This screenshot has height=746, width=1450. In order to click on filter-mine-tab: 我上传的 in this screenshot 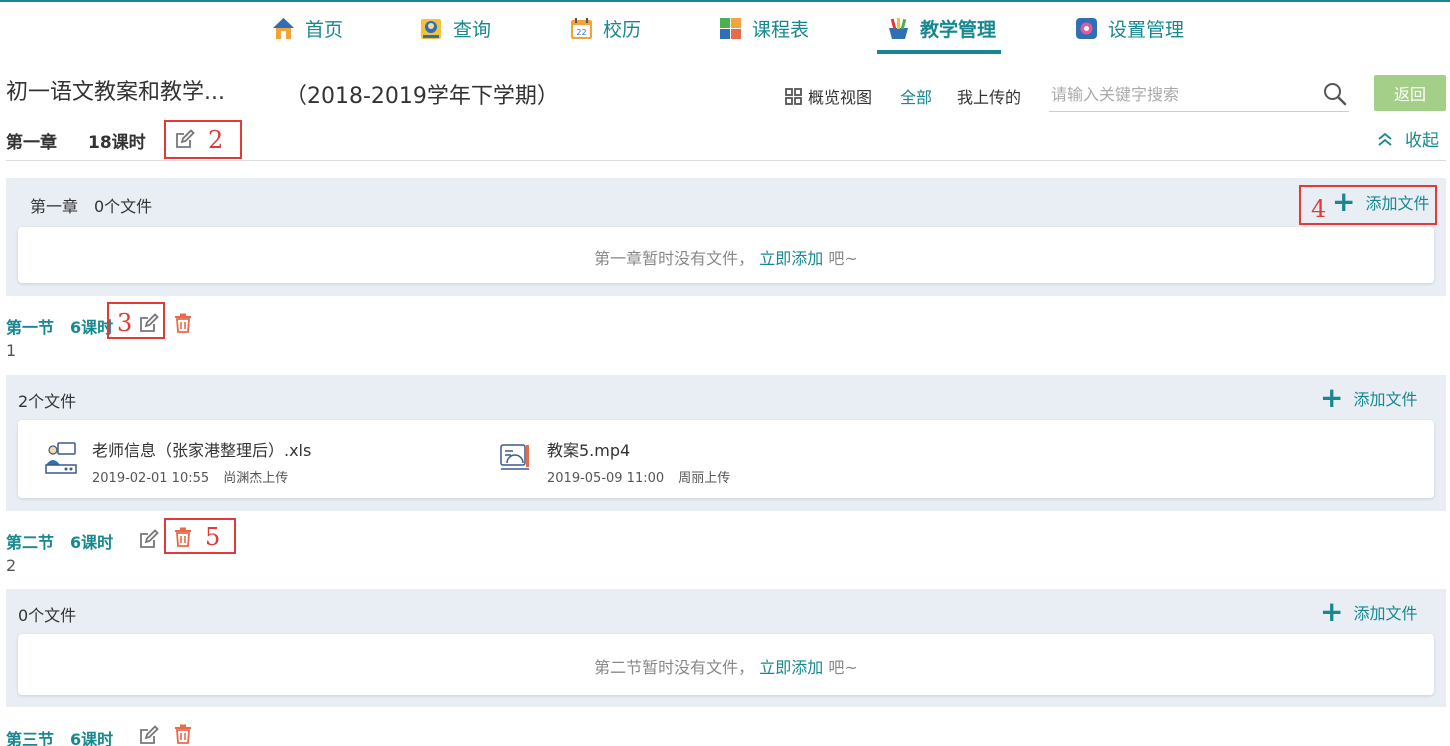, I will do `click(989, 96)`.